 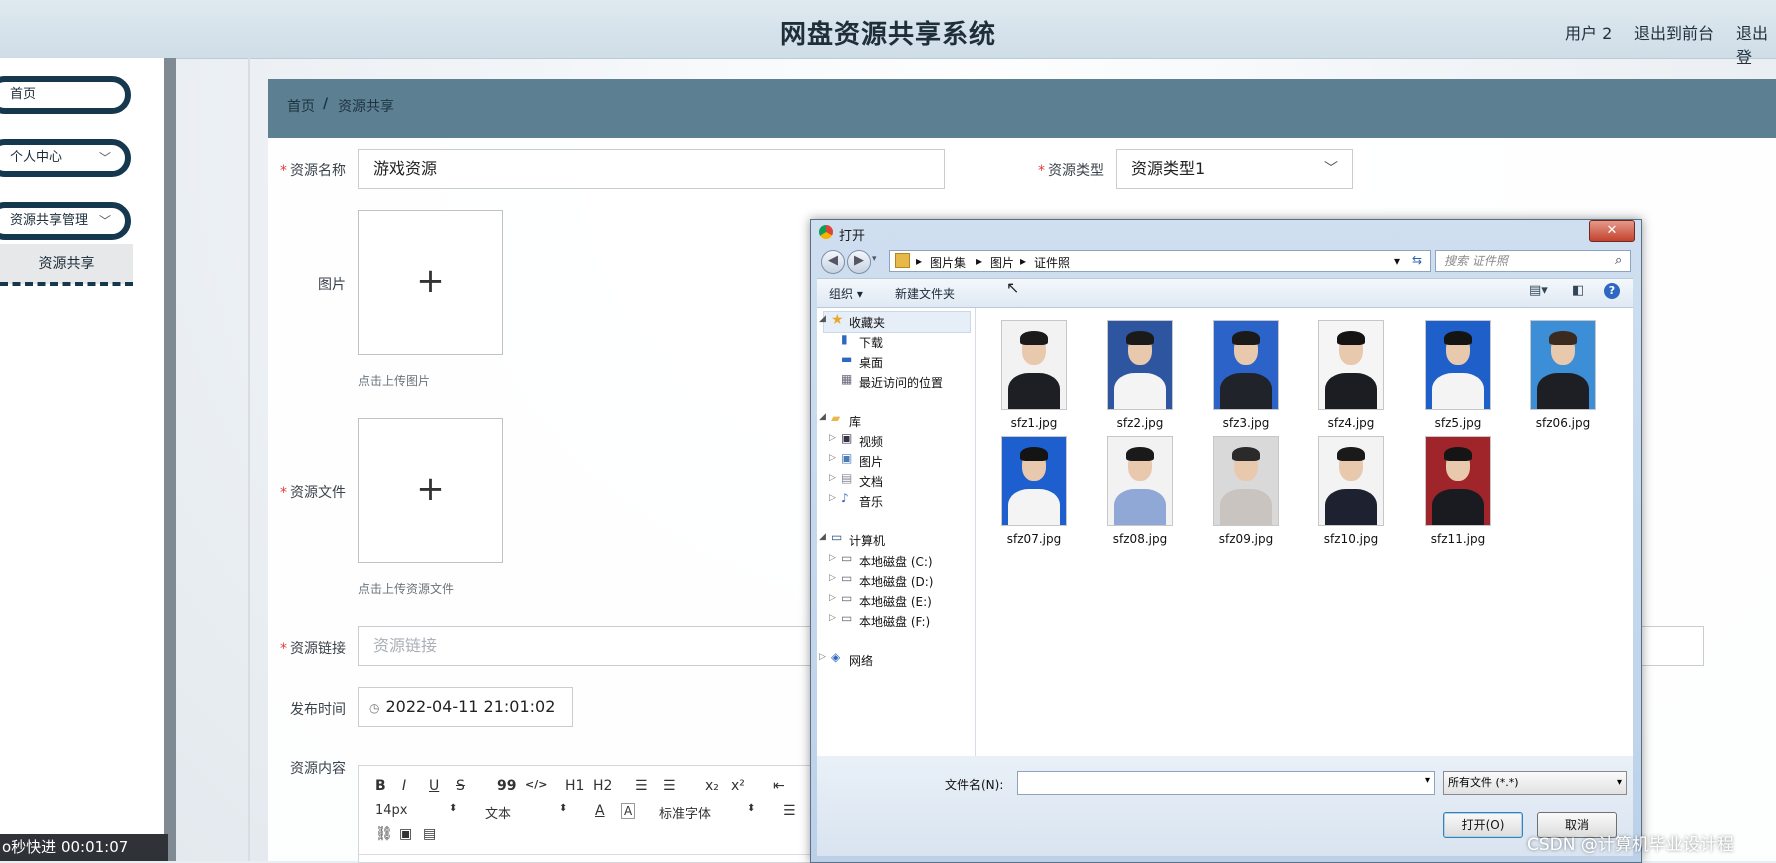 What do you see at coordinates (1535, 783) in the screenshot?
I see `file-type-select: 所有文件 (*.*) ▾` at bounding box center [1535, 783].